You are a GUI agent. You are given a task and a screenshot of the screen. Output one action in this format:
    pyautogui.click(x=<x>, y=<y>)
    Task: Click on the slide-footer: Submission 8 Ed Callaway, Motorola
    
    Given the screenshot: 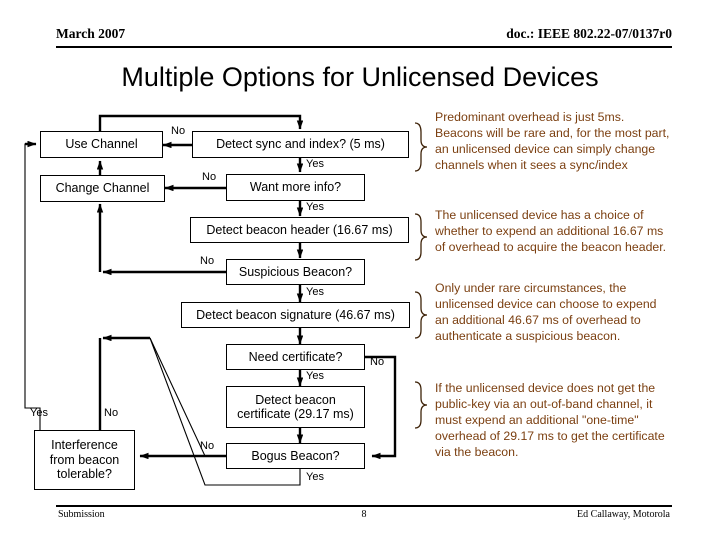 What is the action you would take?
    pyautogui.click(x=364, y=520)
    